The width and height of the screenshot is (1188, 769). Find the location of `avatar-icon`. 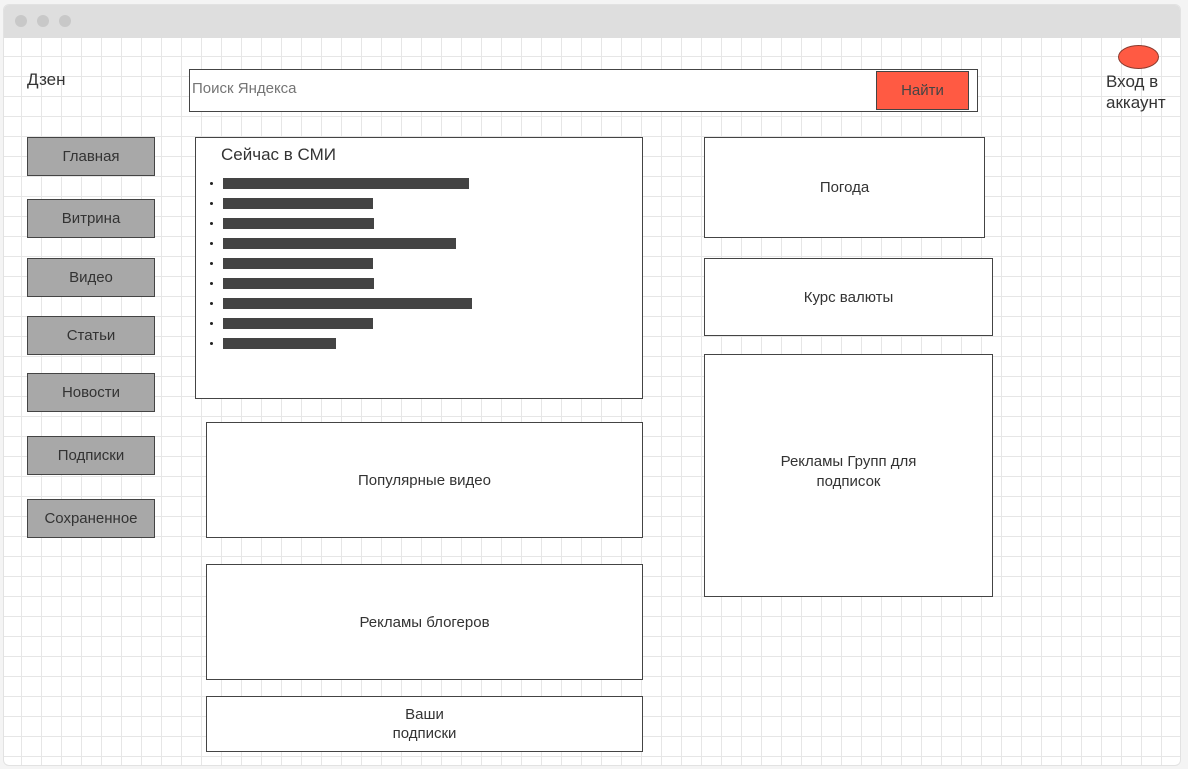

avatar-icon is located at coordinates (1138, 57).